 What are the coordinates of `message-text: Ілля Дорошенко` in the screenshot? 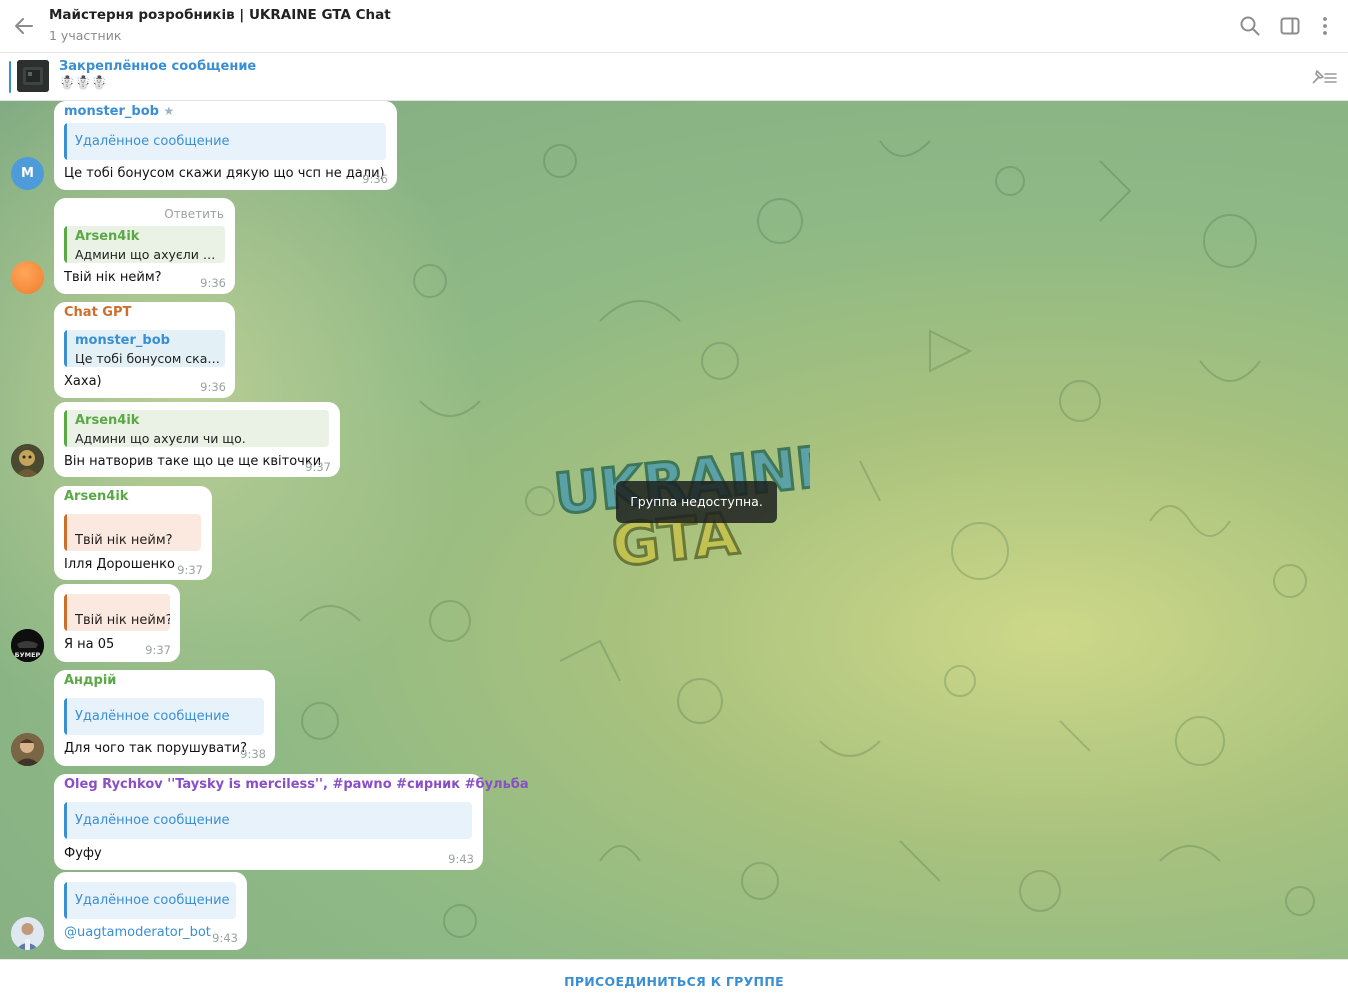 It's located at (119, 564).